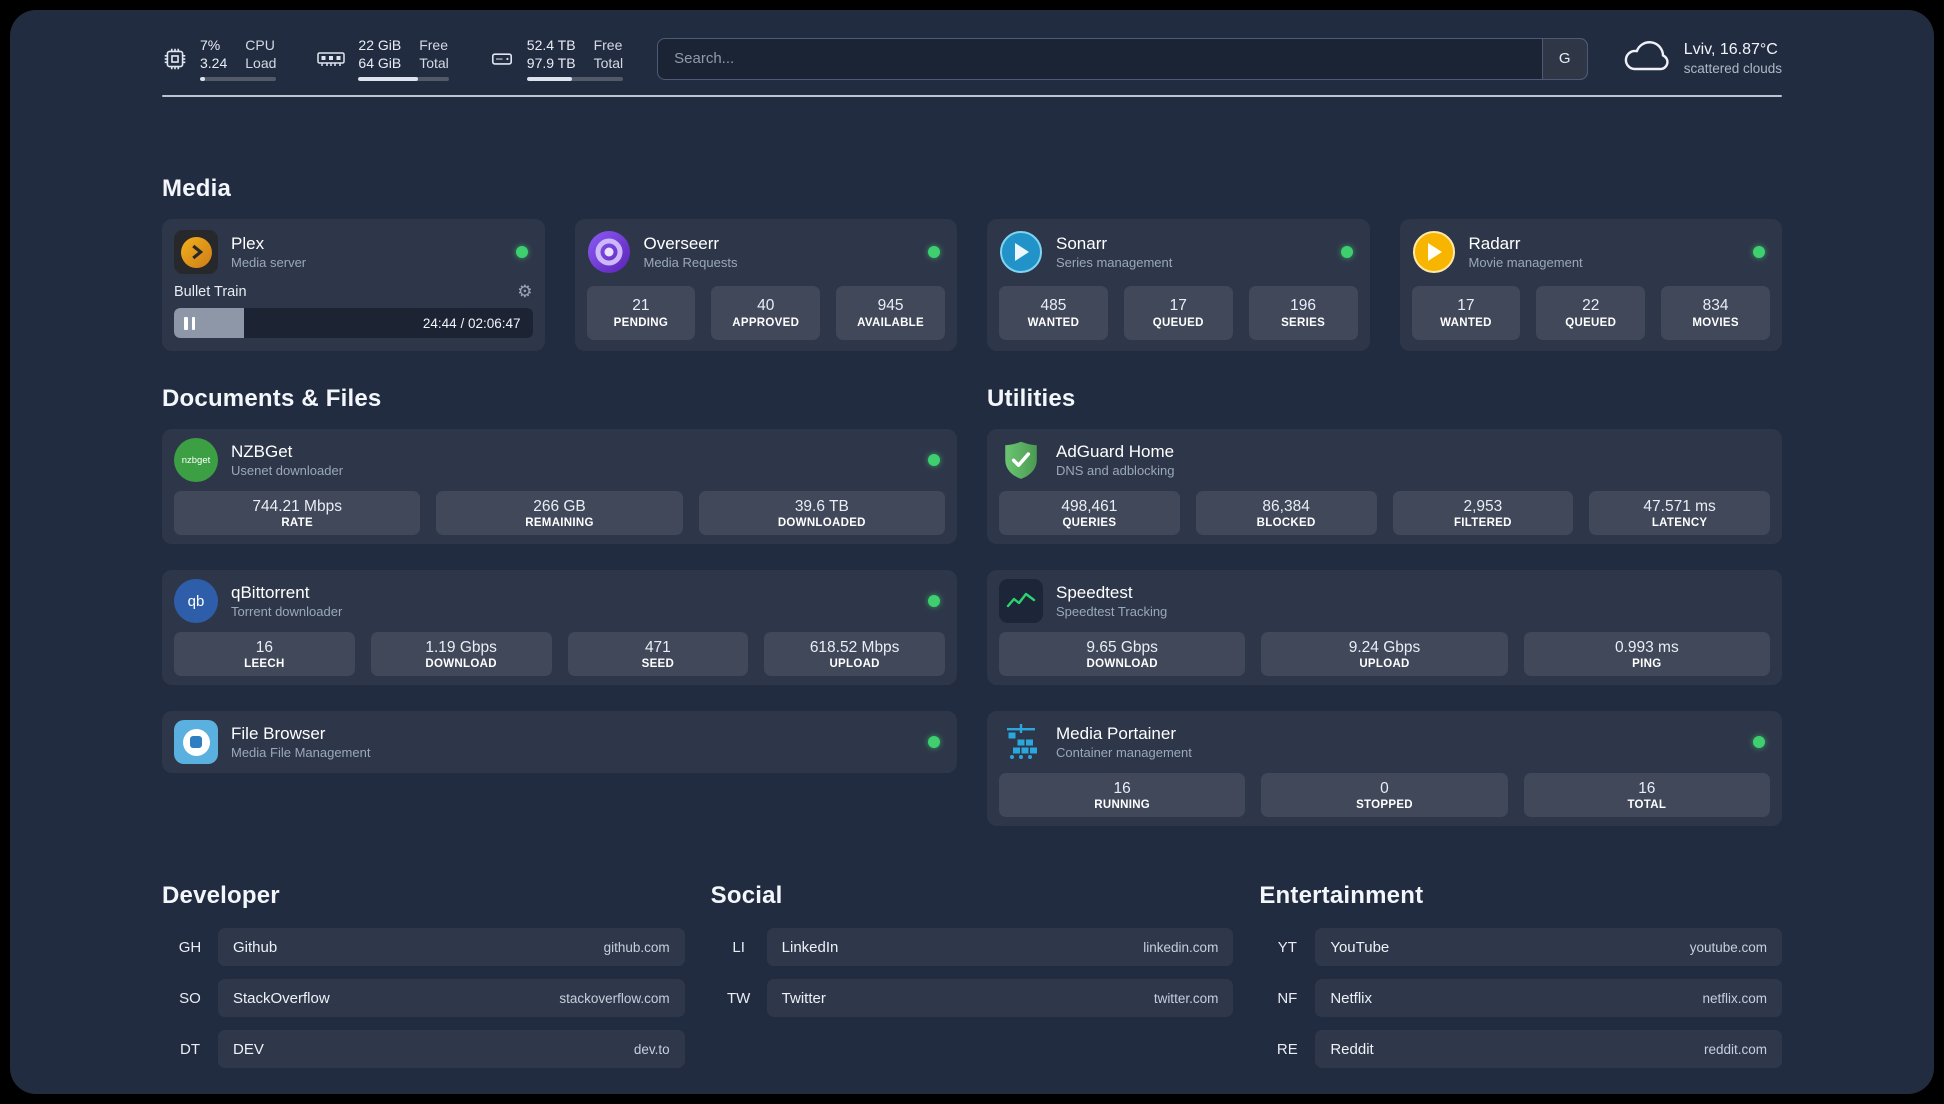 Image resolution: width=1944 pixels, height=1104 pixels. I want to click on memory-total-label: Total, so click(434, 63).